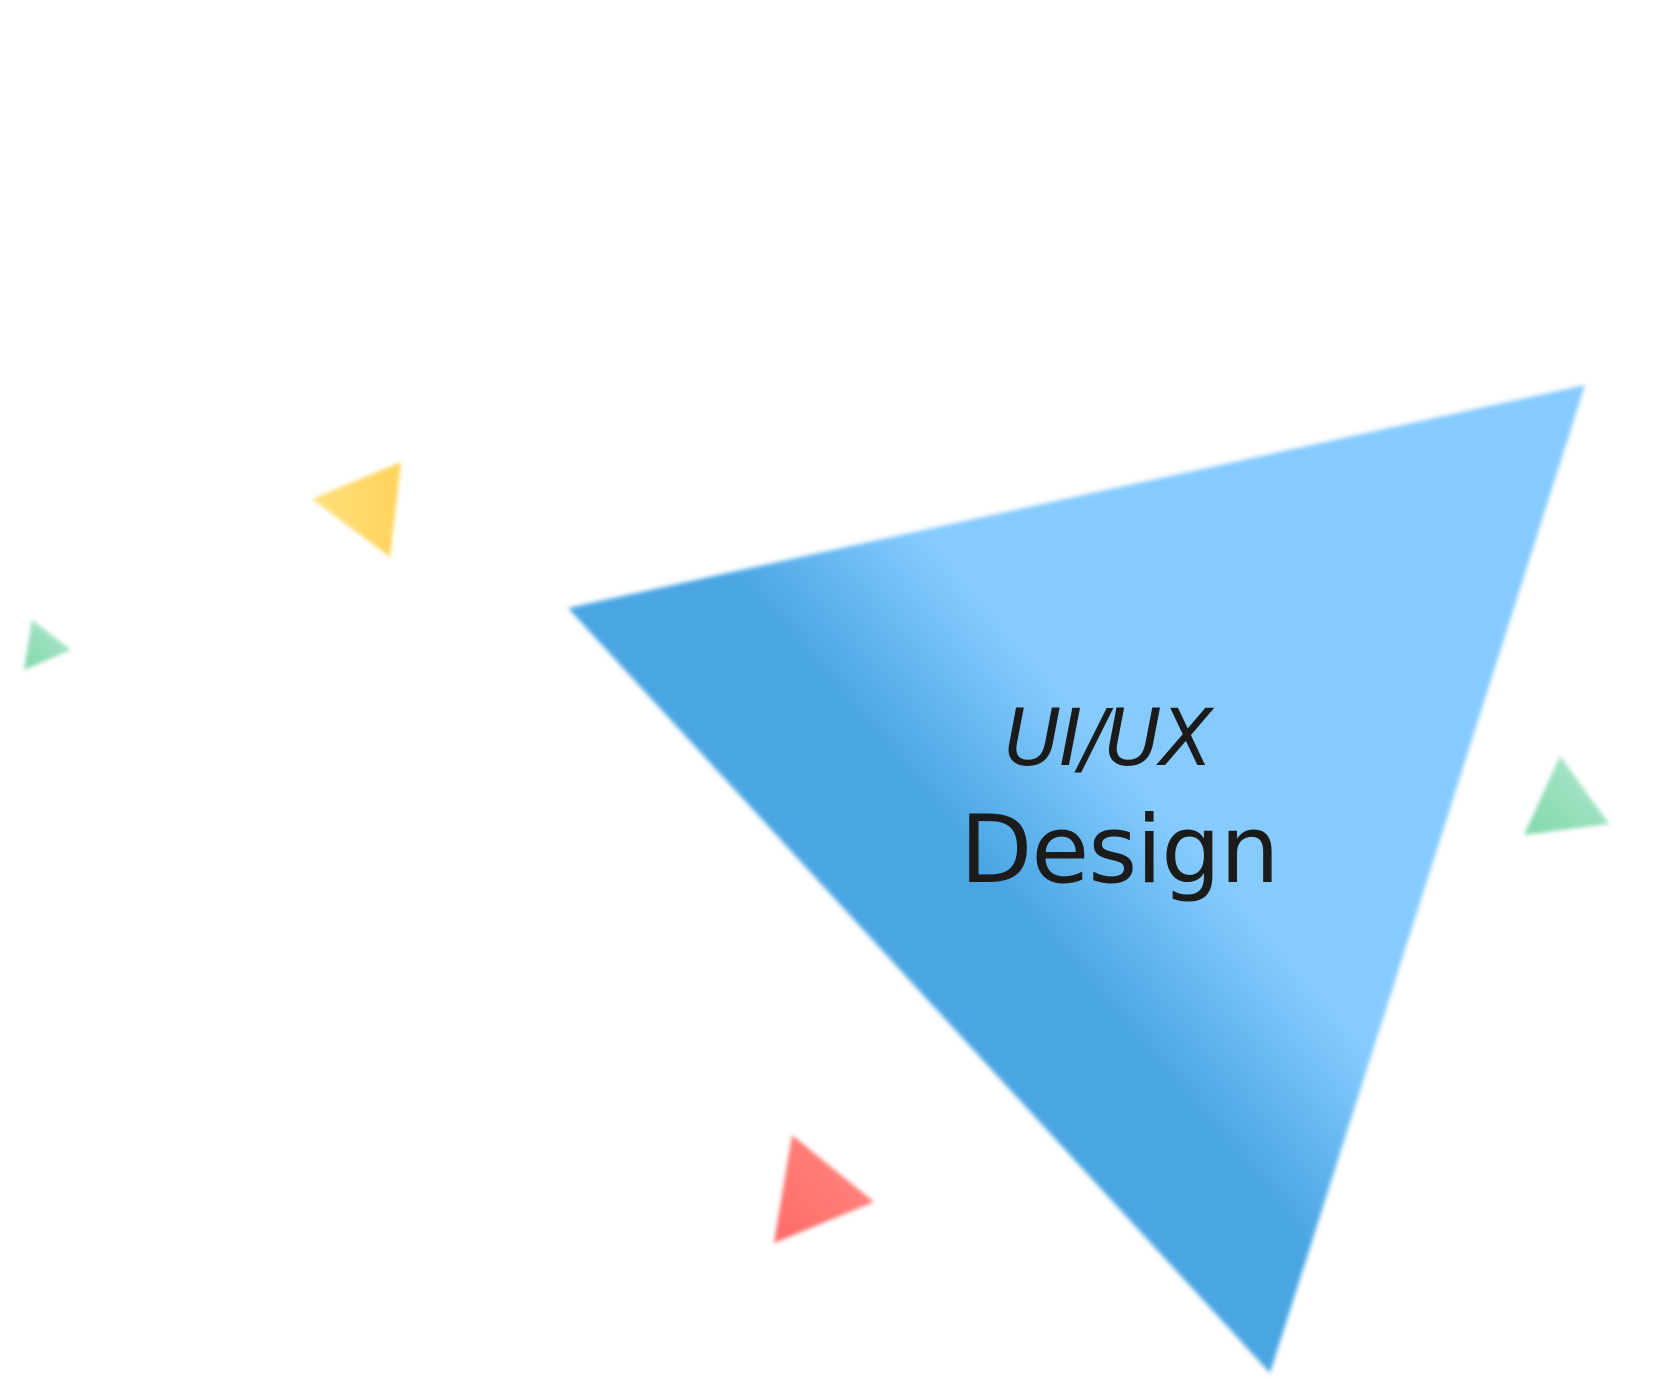 This screenshot has height=1379, width=1672. What do you see at coordinates (1108, 739) in the screenshot?
I see `title-line-uiux: UI/UX` at bounding box center [1108, 739].